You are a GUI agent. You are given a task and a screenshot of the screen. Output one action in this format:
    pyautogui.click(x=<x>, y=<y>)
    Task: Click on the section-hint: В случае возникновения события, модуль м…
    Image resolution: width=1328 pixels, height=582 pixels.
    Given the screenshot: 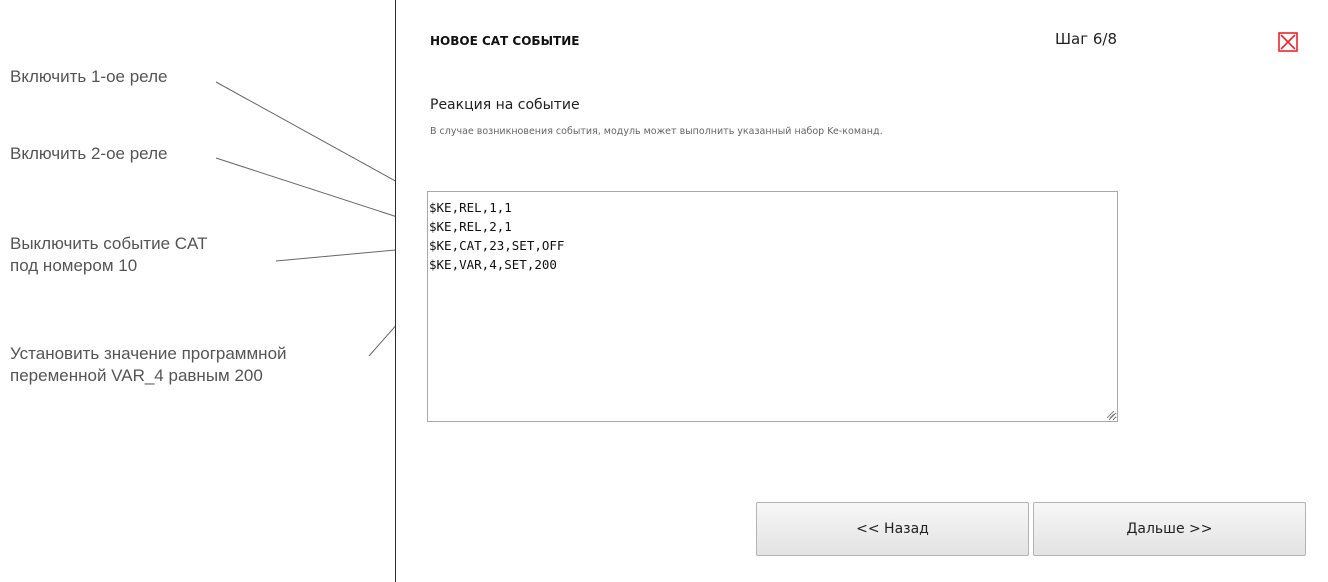 What is the action you would take?
    pyautogui.click(x=656, y=131)
    